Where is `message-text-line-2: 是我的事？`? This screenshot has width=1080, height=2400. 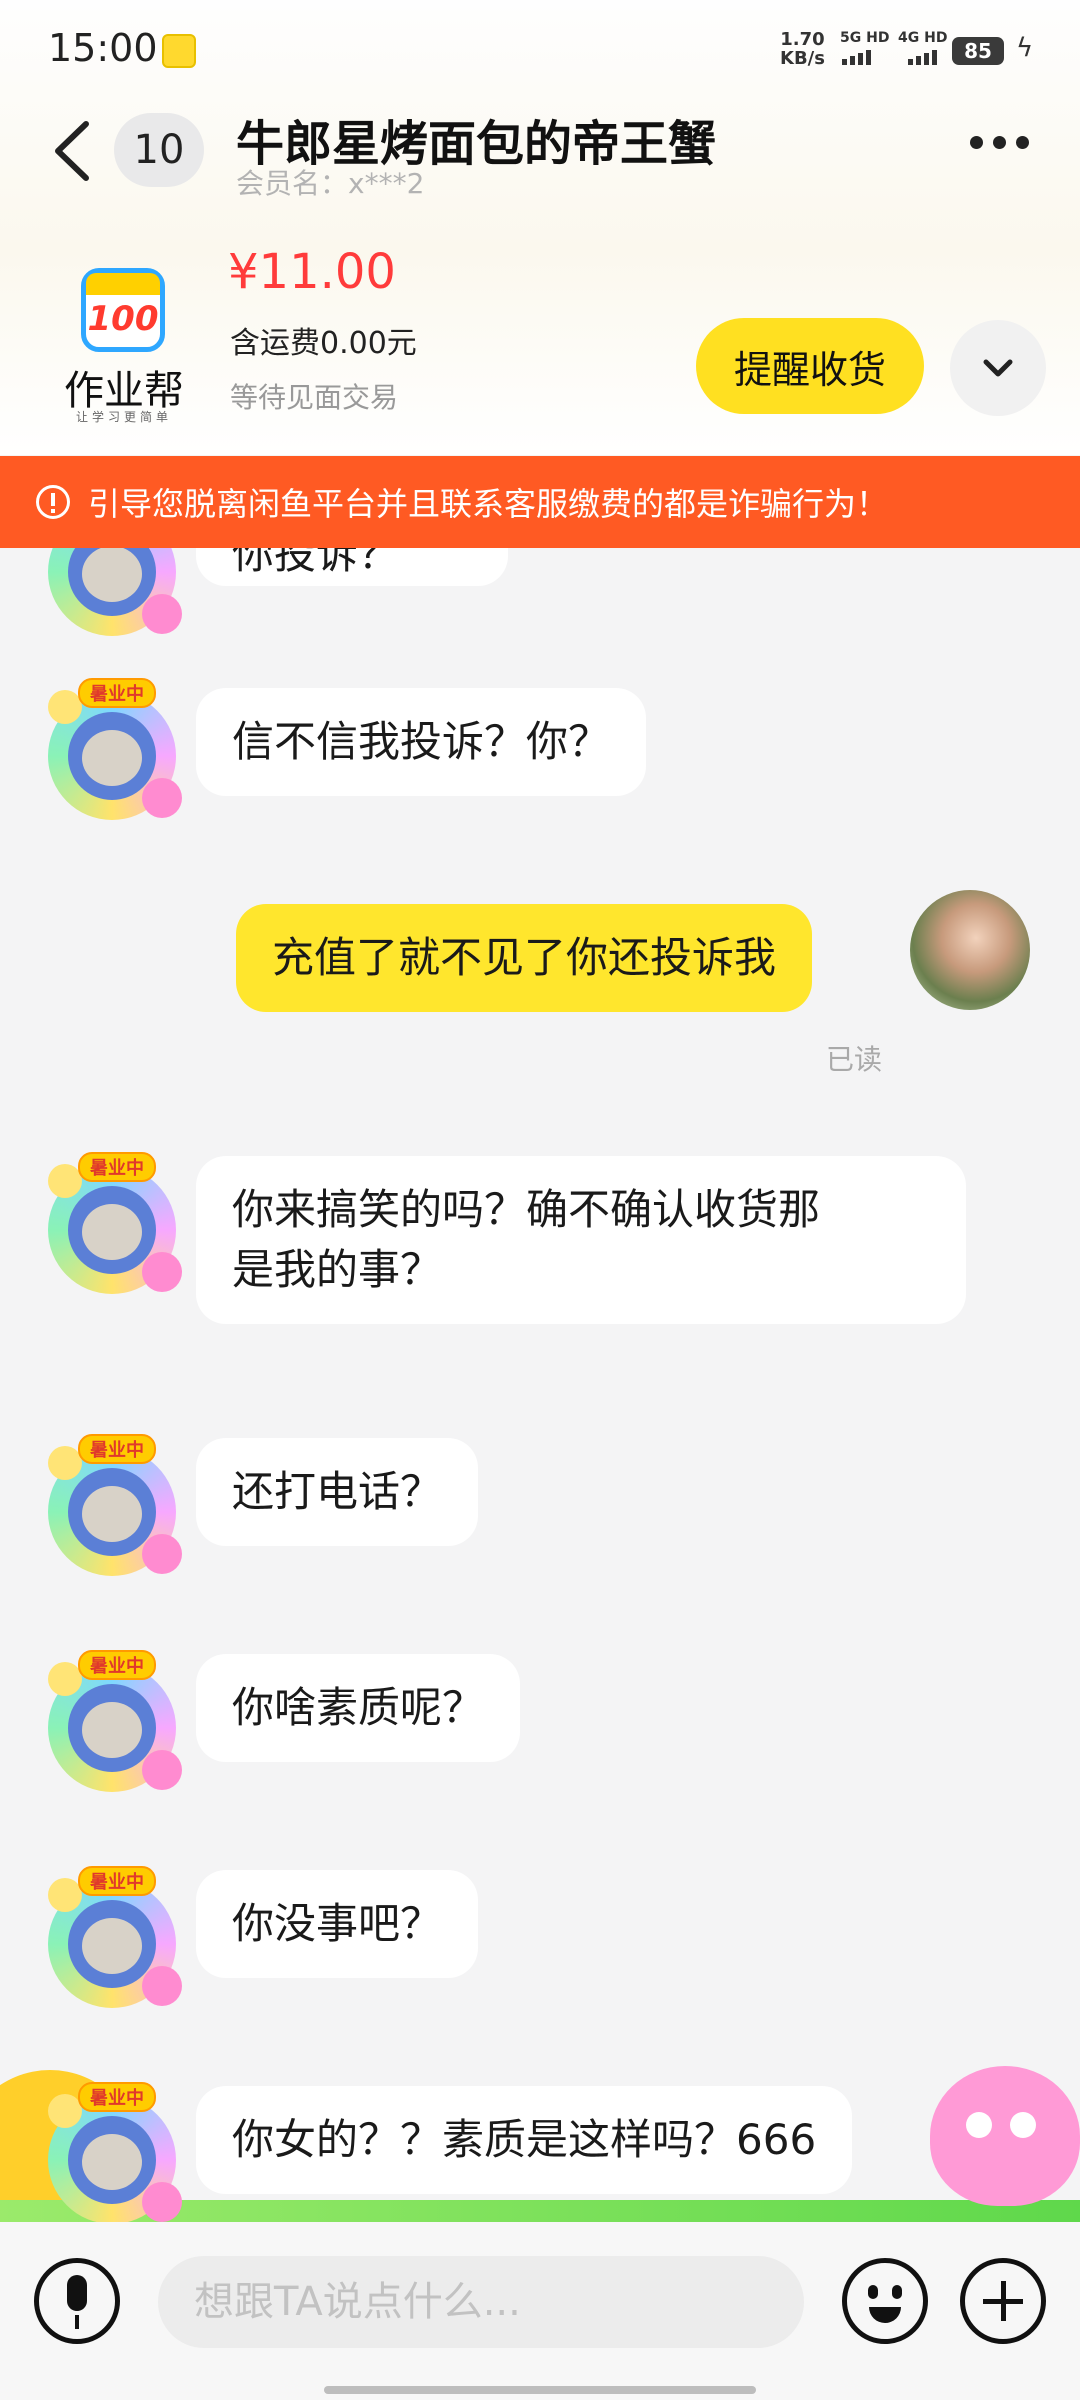 message-text-line-2: 是我的事？ is located at coordinates (337, 1269).